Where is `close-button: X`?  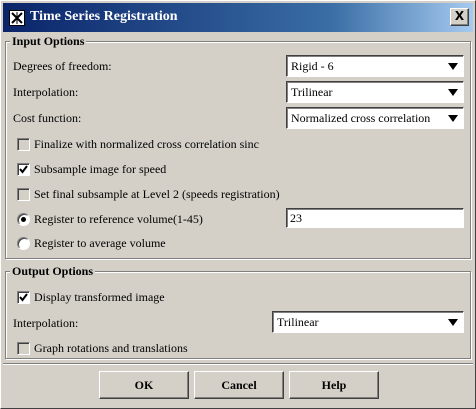 close-button: X is located at coordinates (459, 17).